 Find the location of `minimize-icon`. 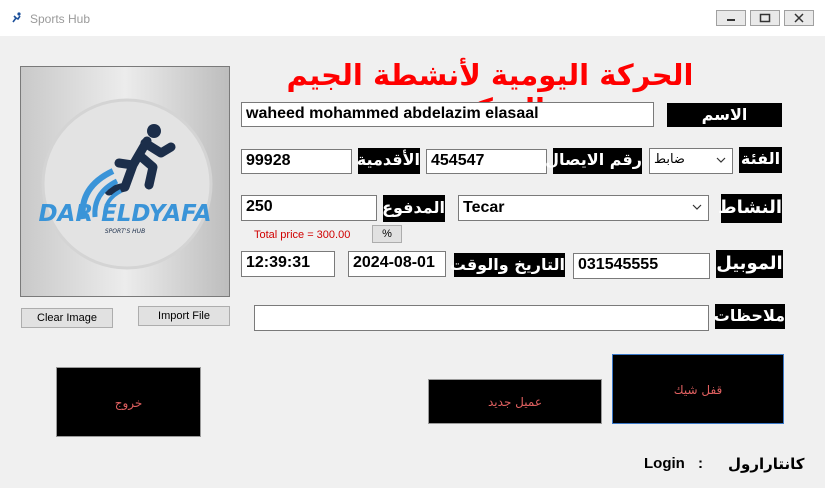

minimize-icon is located at coordinates (731, 20).